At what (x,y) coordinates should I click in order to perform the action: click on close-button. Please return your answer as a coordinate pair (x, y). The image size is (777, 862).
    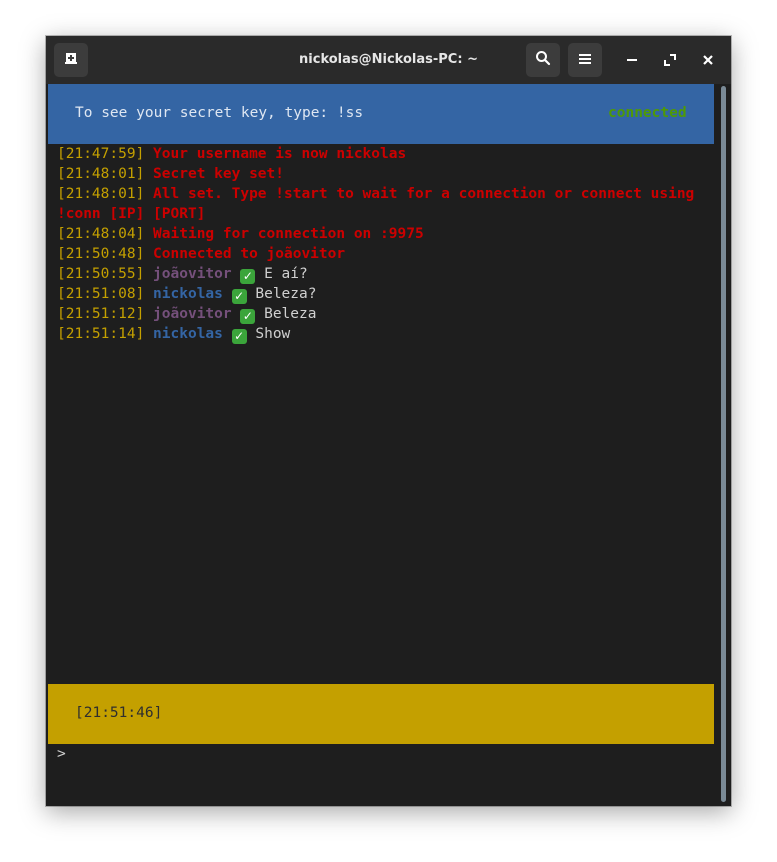
    Looking at the image, I should click on (708, 60).